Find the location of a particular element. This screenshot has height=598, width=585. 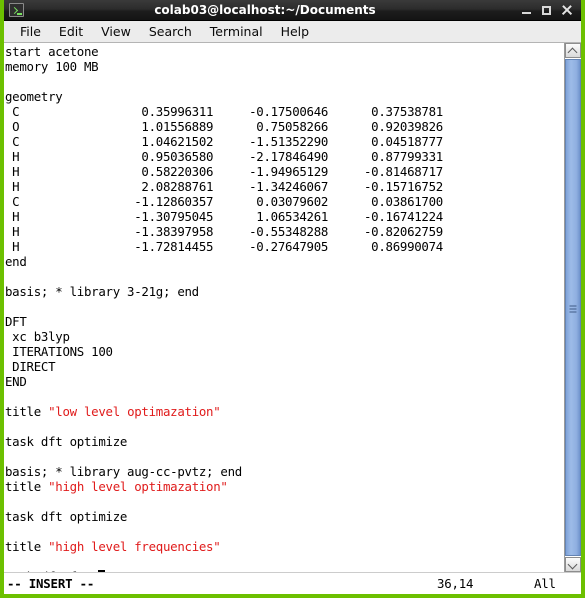

buffer-line-text: H 2.08288761 -1.34246067 -0.15716752 is located at coordinates (224, 186).